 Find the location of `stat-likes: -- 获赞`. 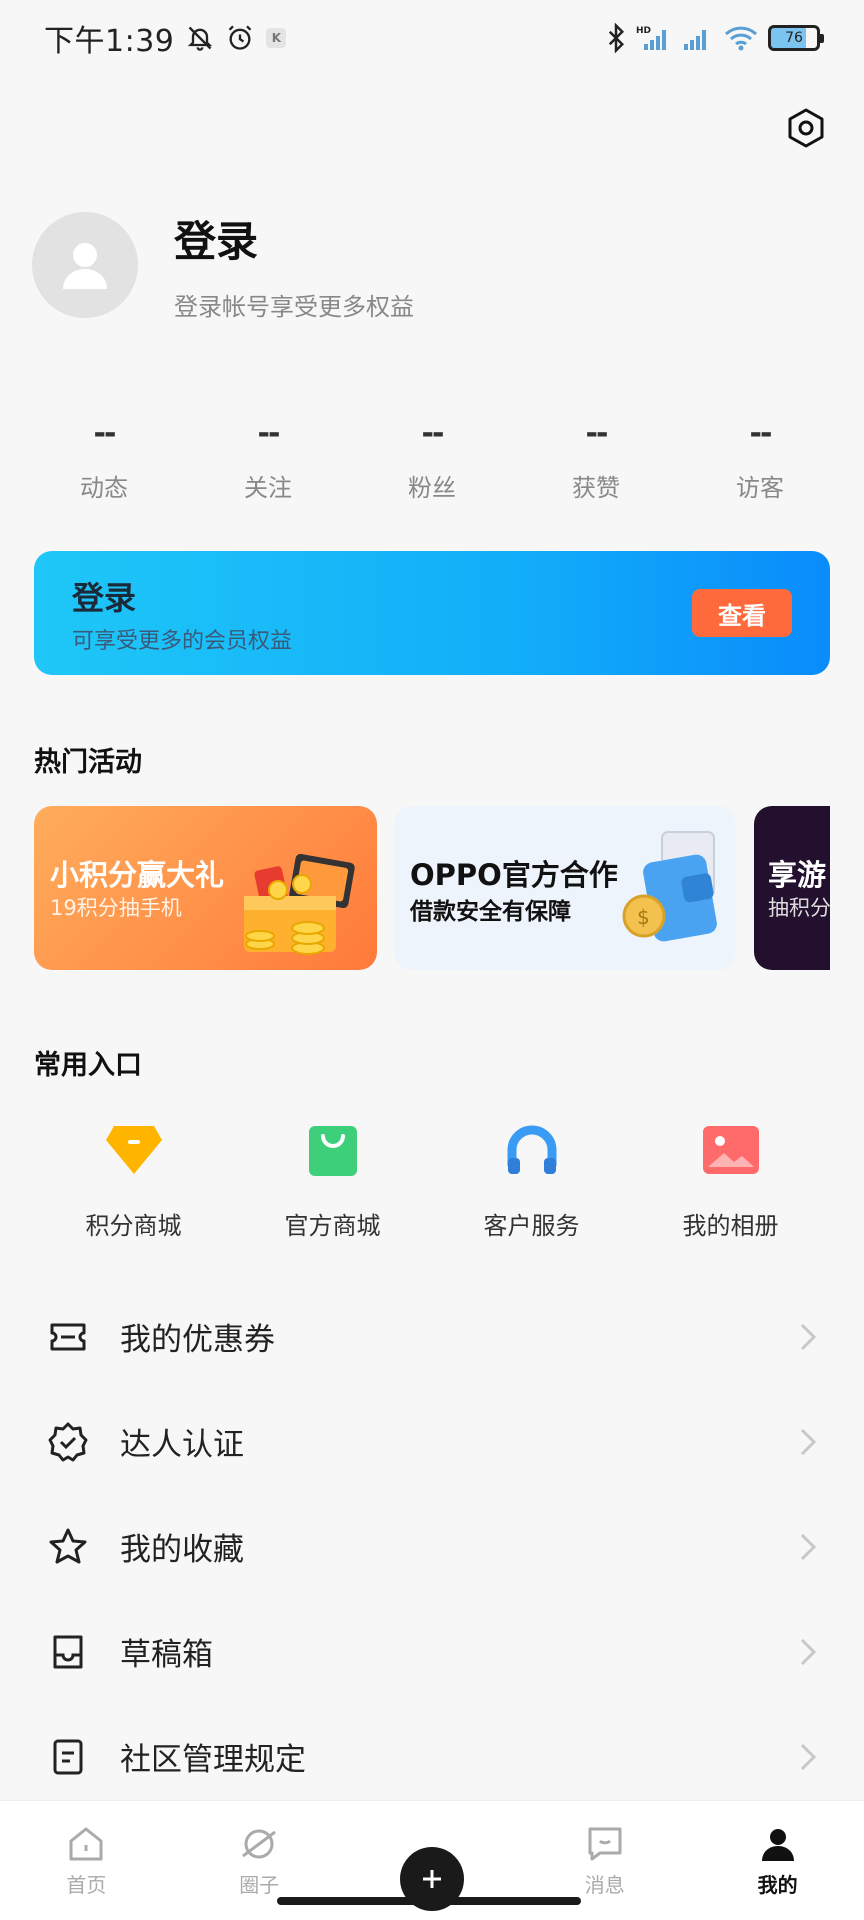

stat-likes: -- 获赞 is located at coordinates (596, 459).